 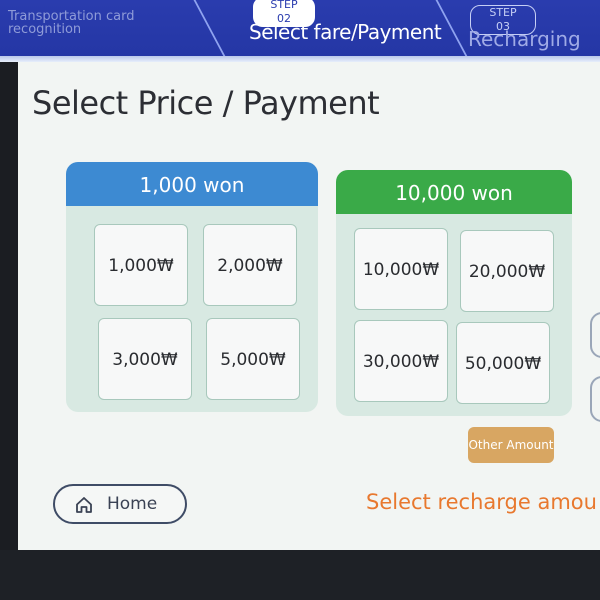 What do you see at coordinates (84, 505) in the screenshot?
I see `home-icon` at bounding box center [84, 505].